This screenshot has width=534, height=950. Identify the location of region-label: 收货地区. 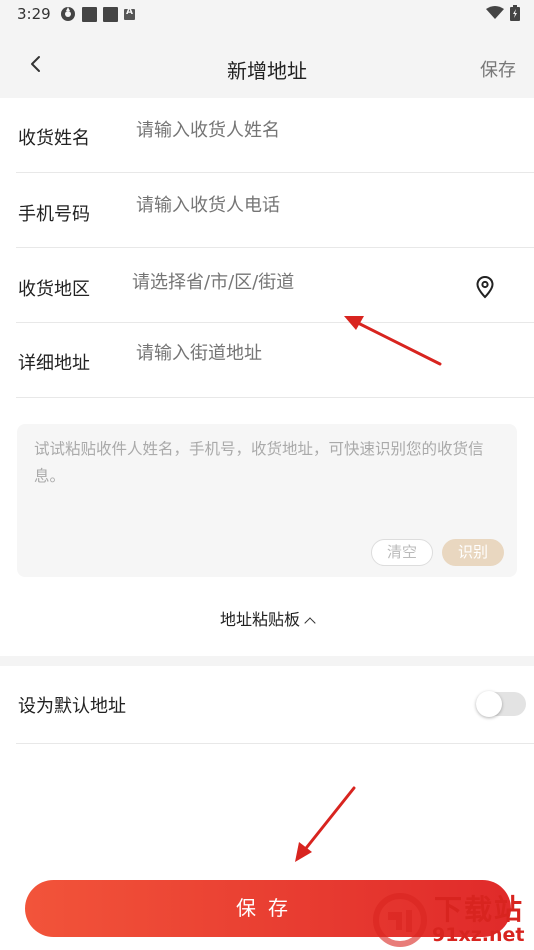
(54, 289).